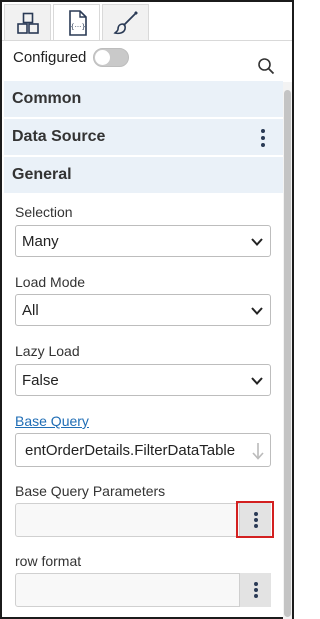  Describe the element at coordinates (47, 98) in the screenshot. I see `section-common-label: Common` at that location.